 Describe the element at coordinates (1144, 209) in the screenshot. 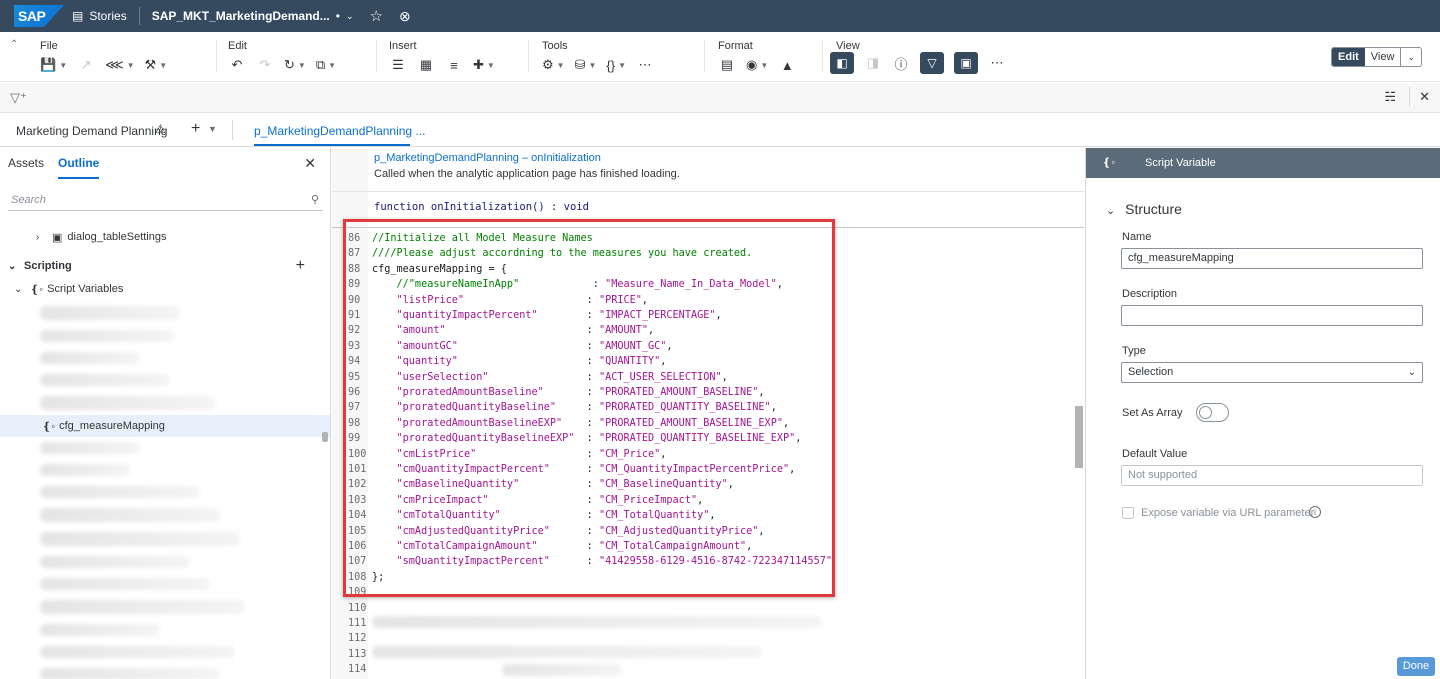

I see `structure-section-toggle: ⌄ Structure` at that location.